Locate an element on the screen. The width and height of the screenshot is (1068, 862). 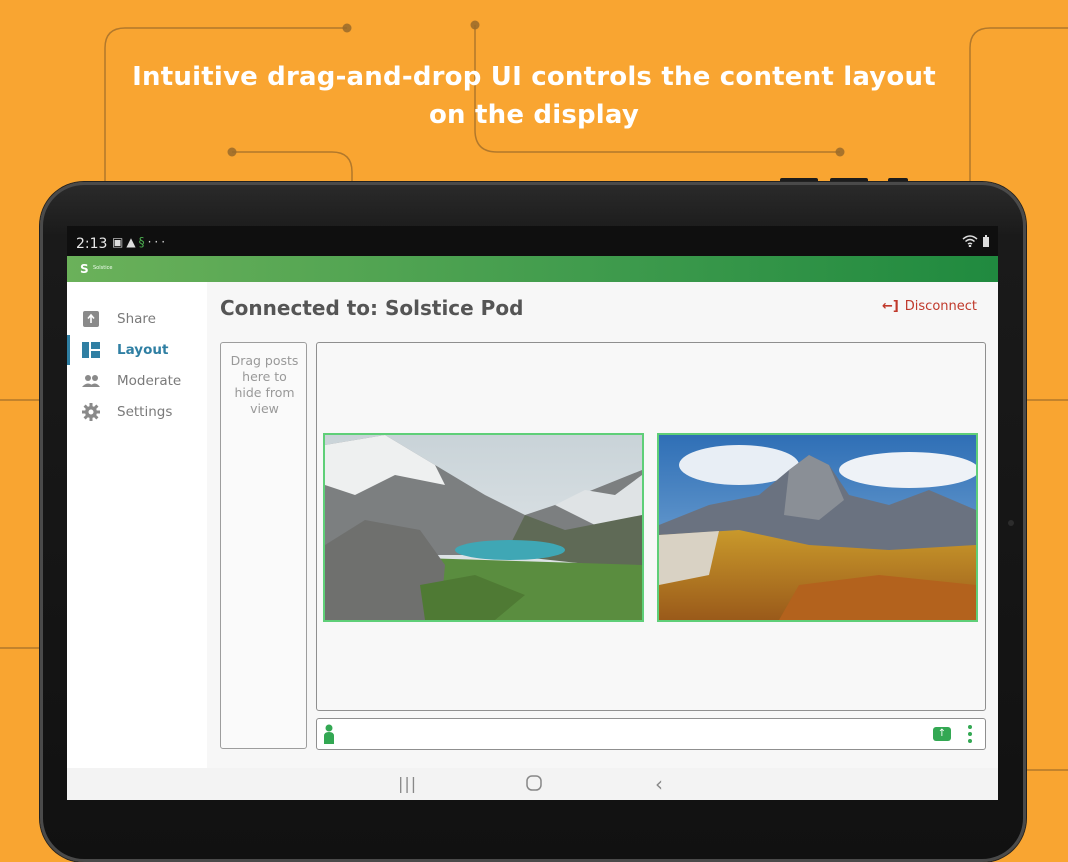
person-icon is located at coordinates (329, 734).